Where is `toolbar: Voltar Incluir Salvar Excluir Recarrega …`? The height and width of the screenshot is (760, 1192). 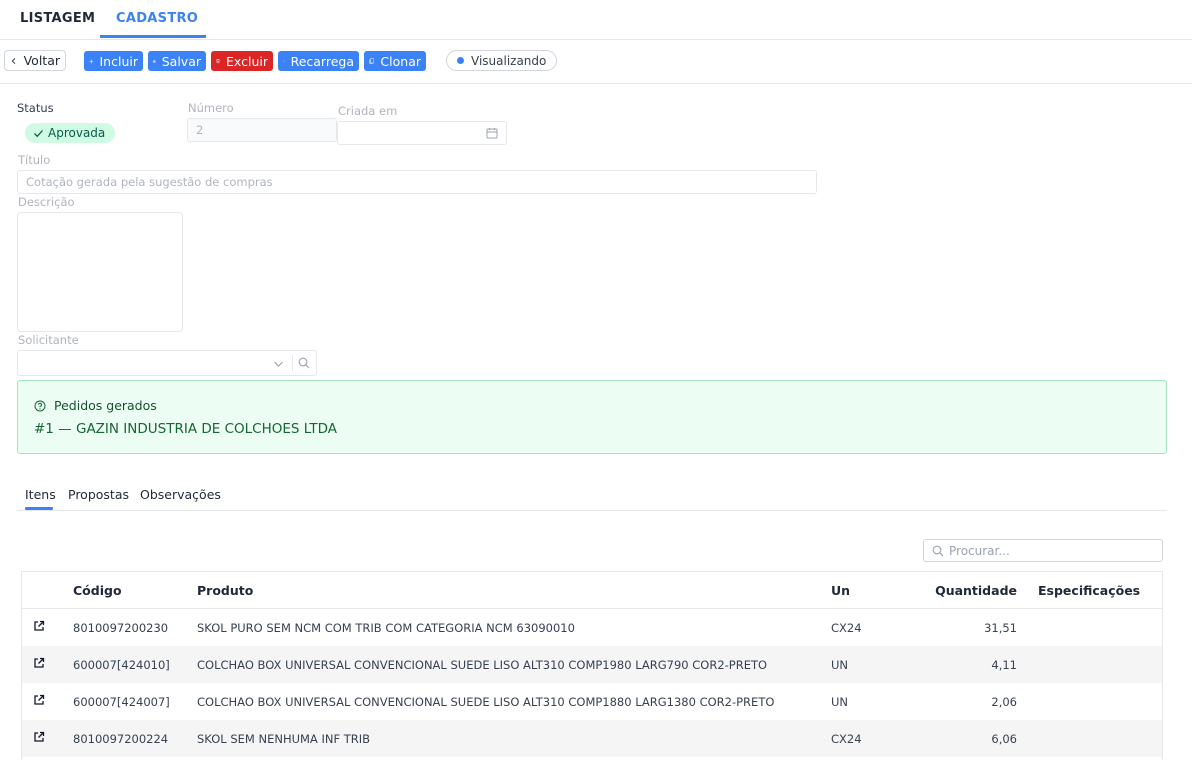 toolbar: Voltar Incluir Salvar Excluir Recarrega … is located at coordinates (596, 62).